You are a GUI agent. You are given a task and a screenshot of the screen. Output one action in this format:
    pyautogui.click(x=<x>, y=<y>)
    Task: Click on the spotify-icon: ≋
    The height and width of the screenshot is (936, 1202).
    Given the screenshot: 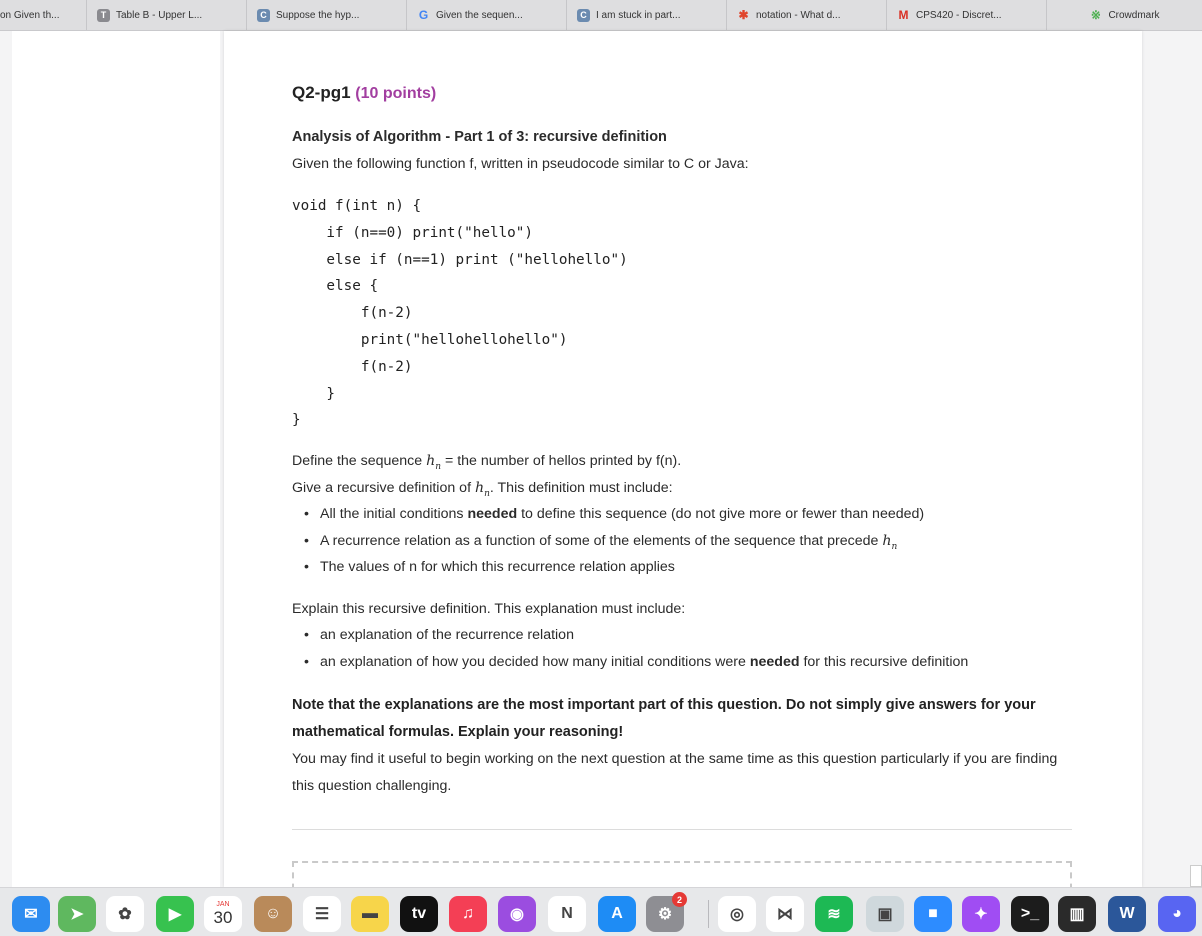 What is the action you would take?
    pyautogui.click(x=834, y=914)
    